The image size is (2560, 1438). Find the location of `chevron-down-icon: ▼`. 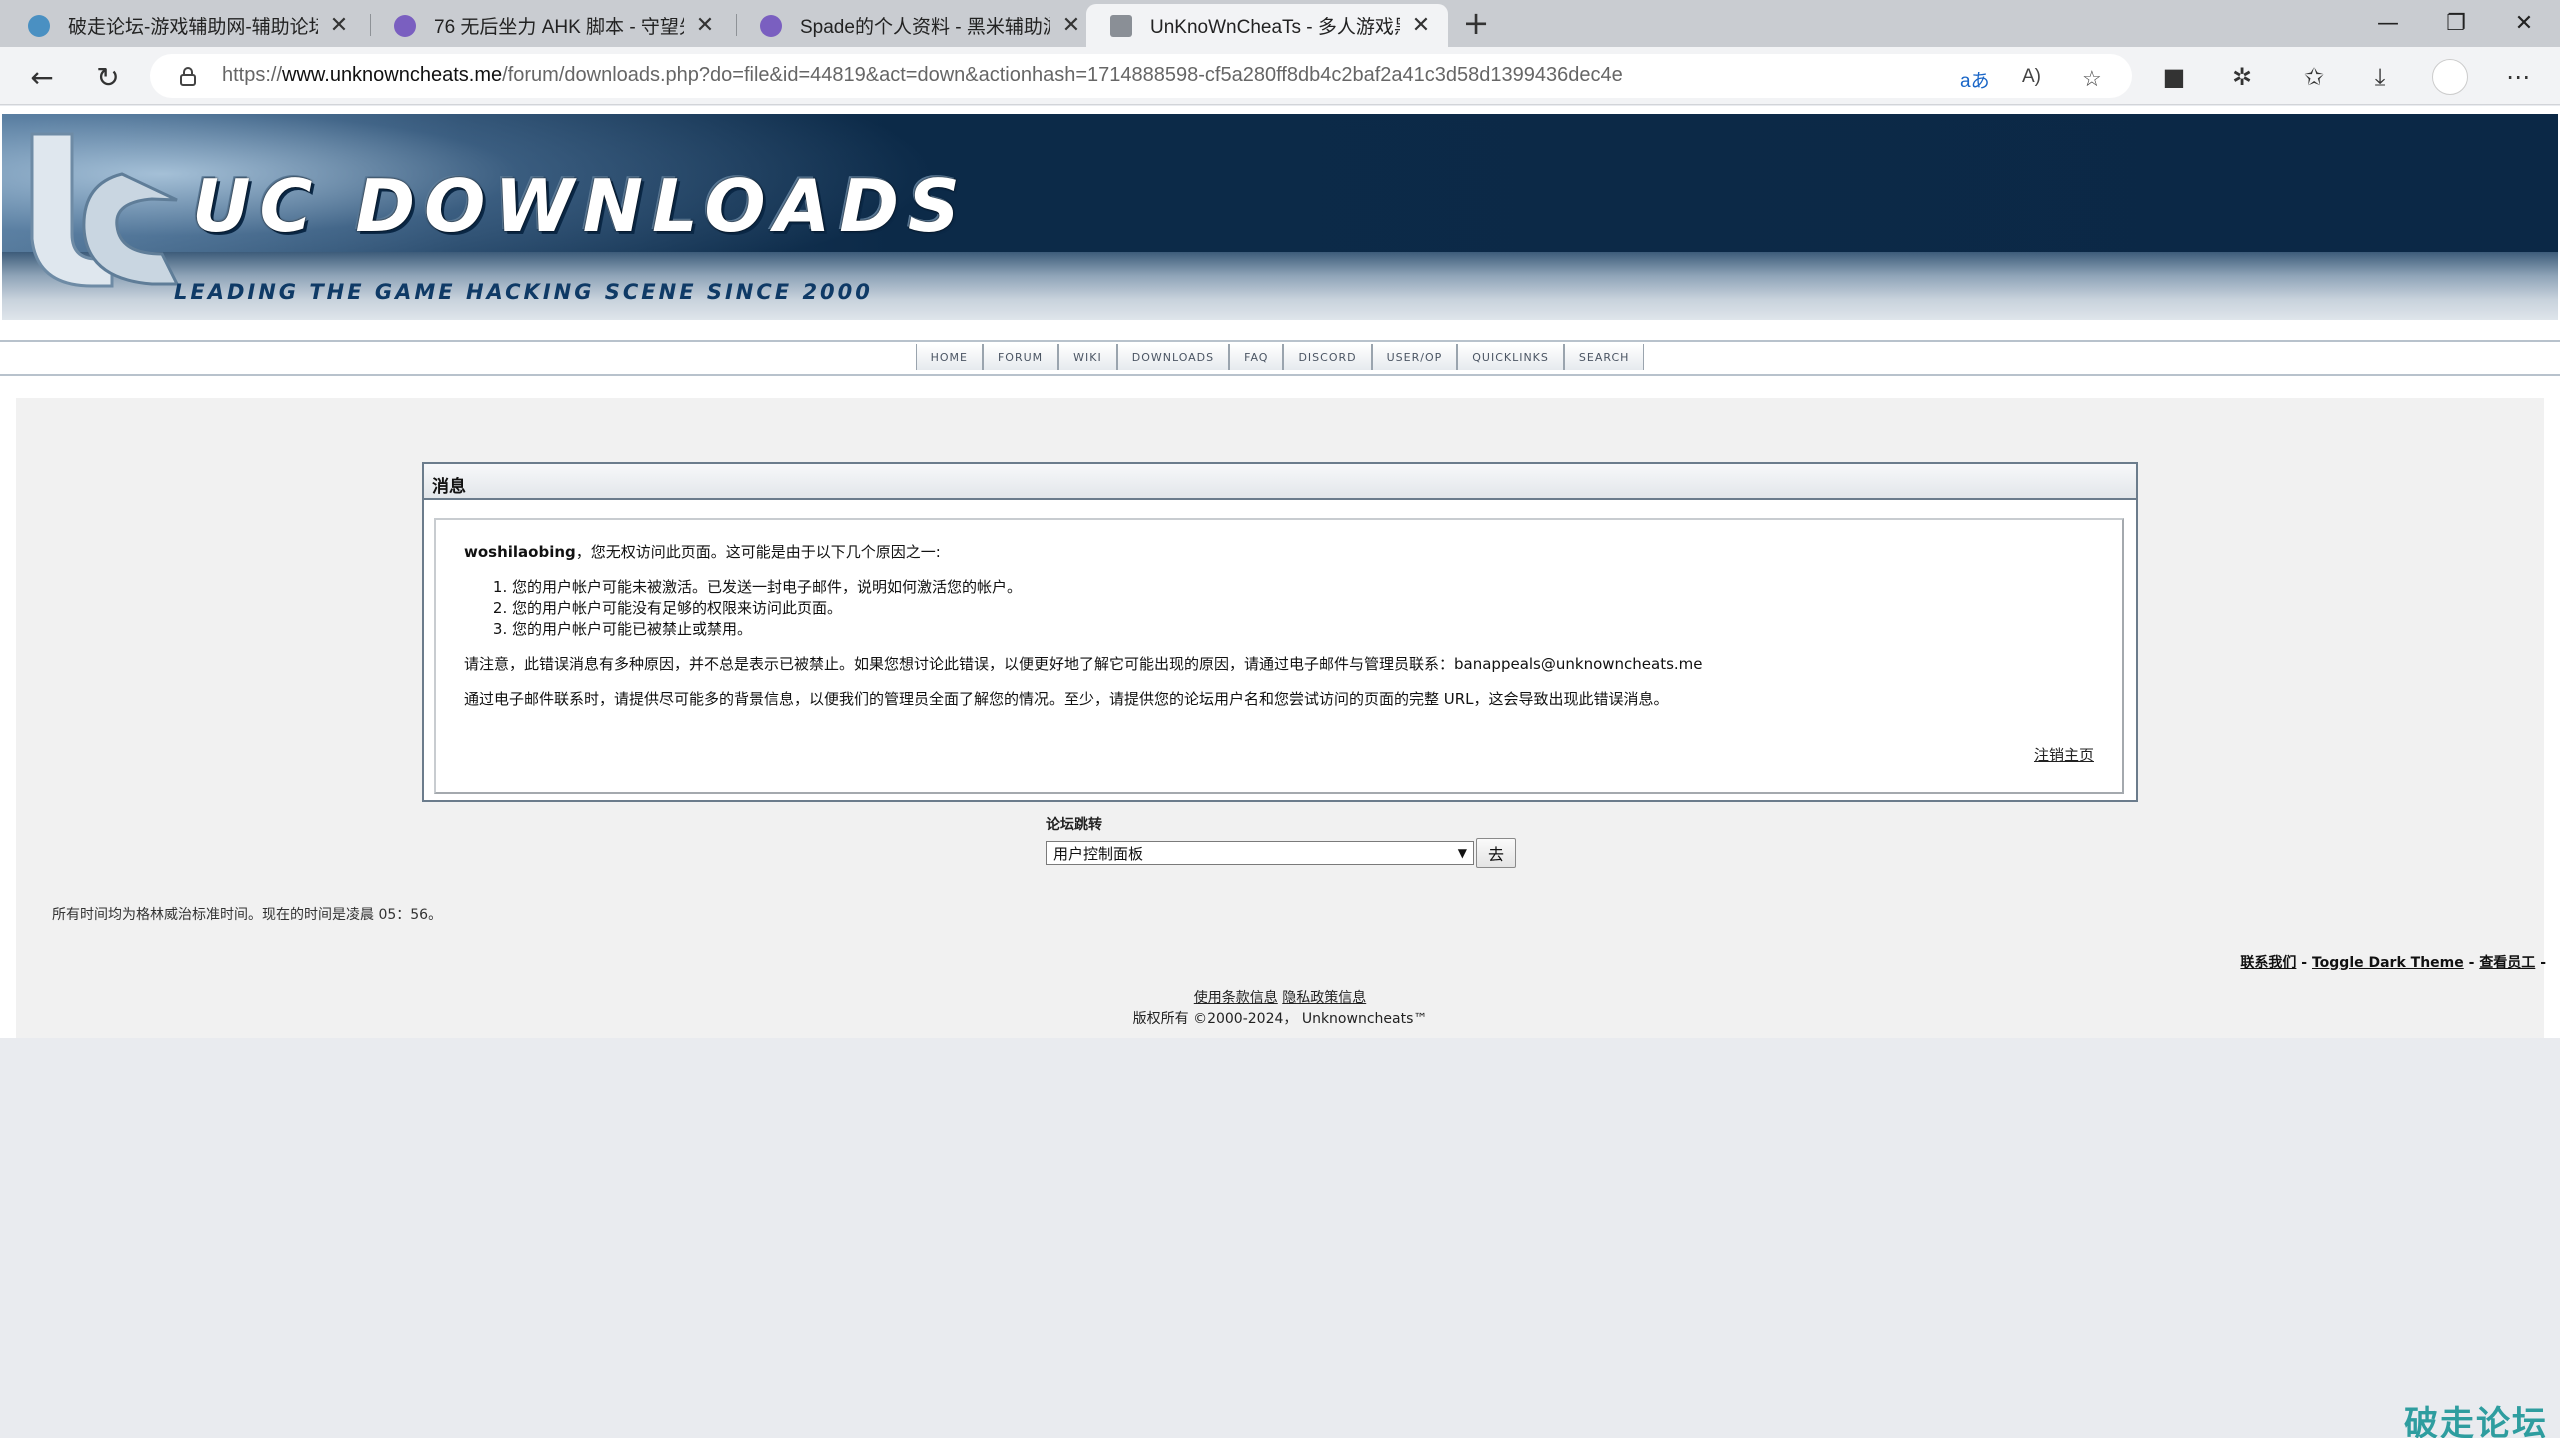

chevron-down-icon: ▼ is located at coordinates (1462, 853).